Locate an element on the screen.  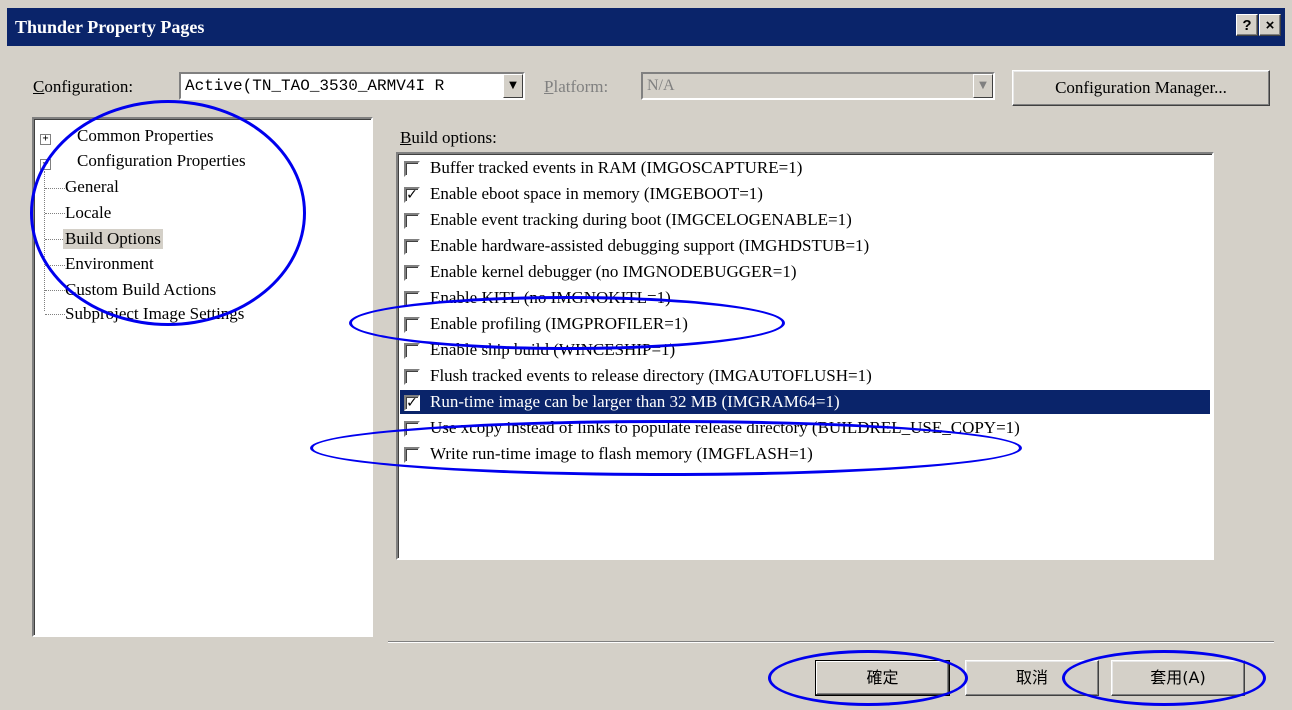
platform-value: N/A is located at coordinates (661, 85).